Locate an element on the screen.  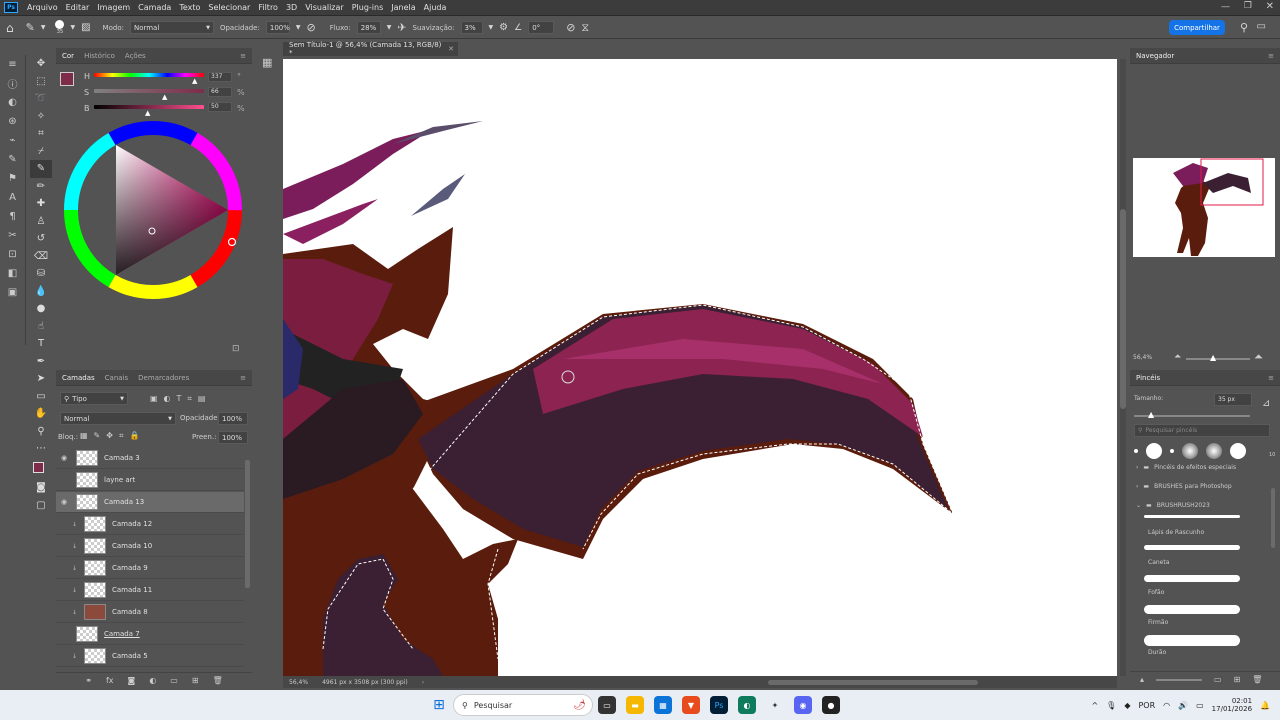
brush-preset-6-icon is located at coordinates (1238, 451).